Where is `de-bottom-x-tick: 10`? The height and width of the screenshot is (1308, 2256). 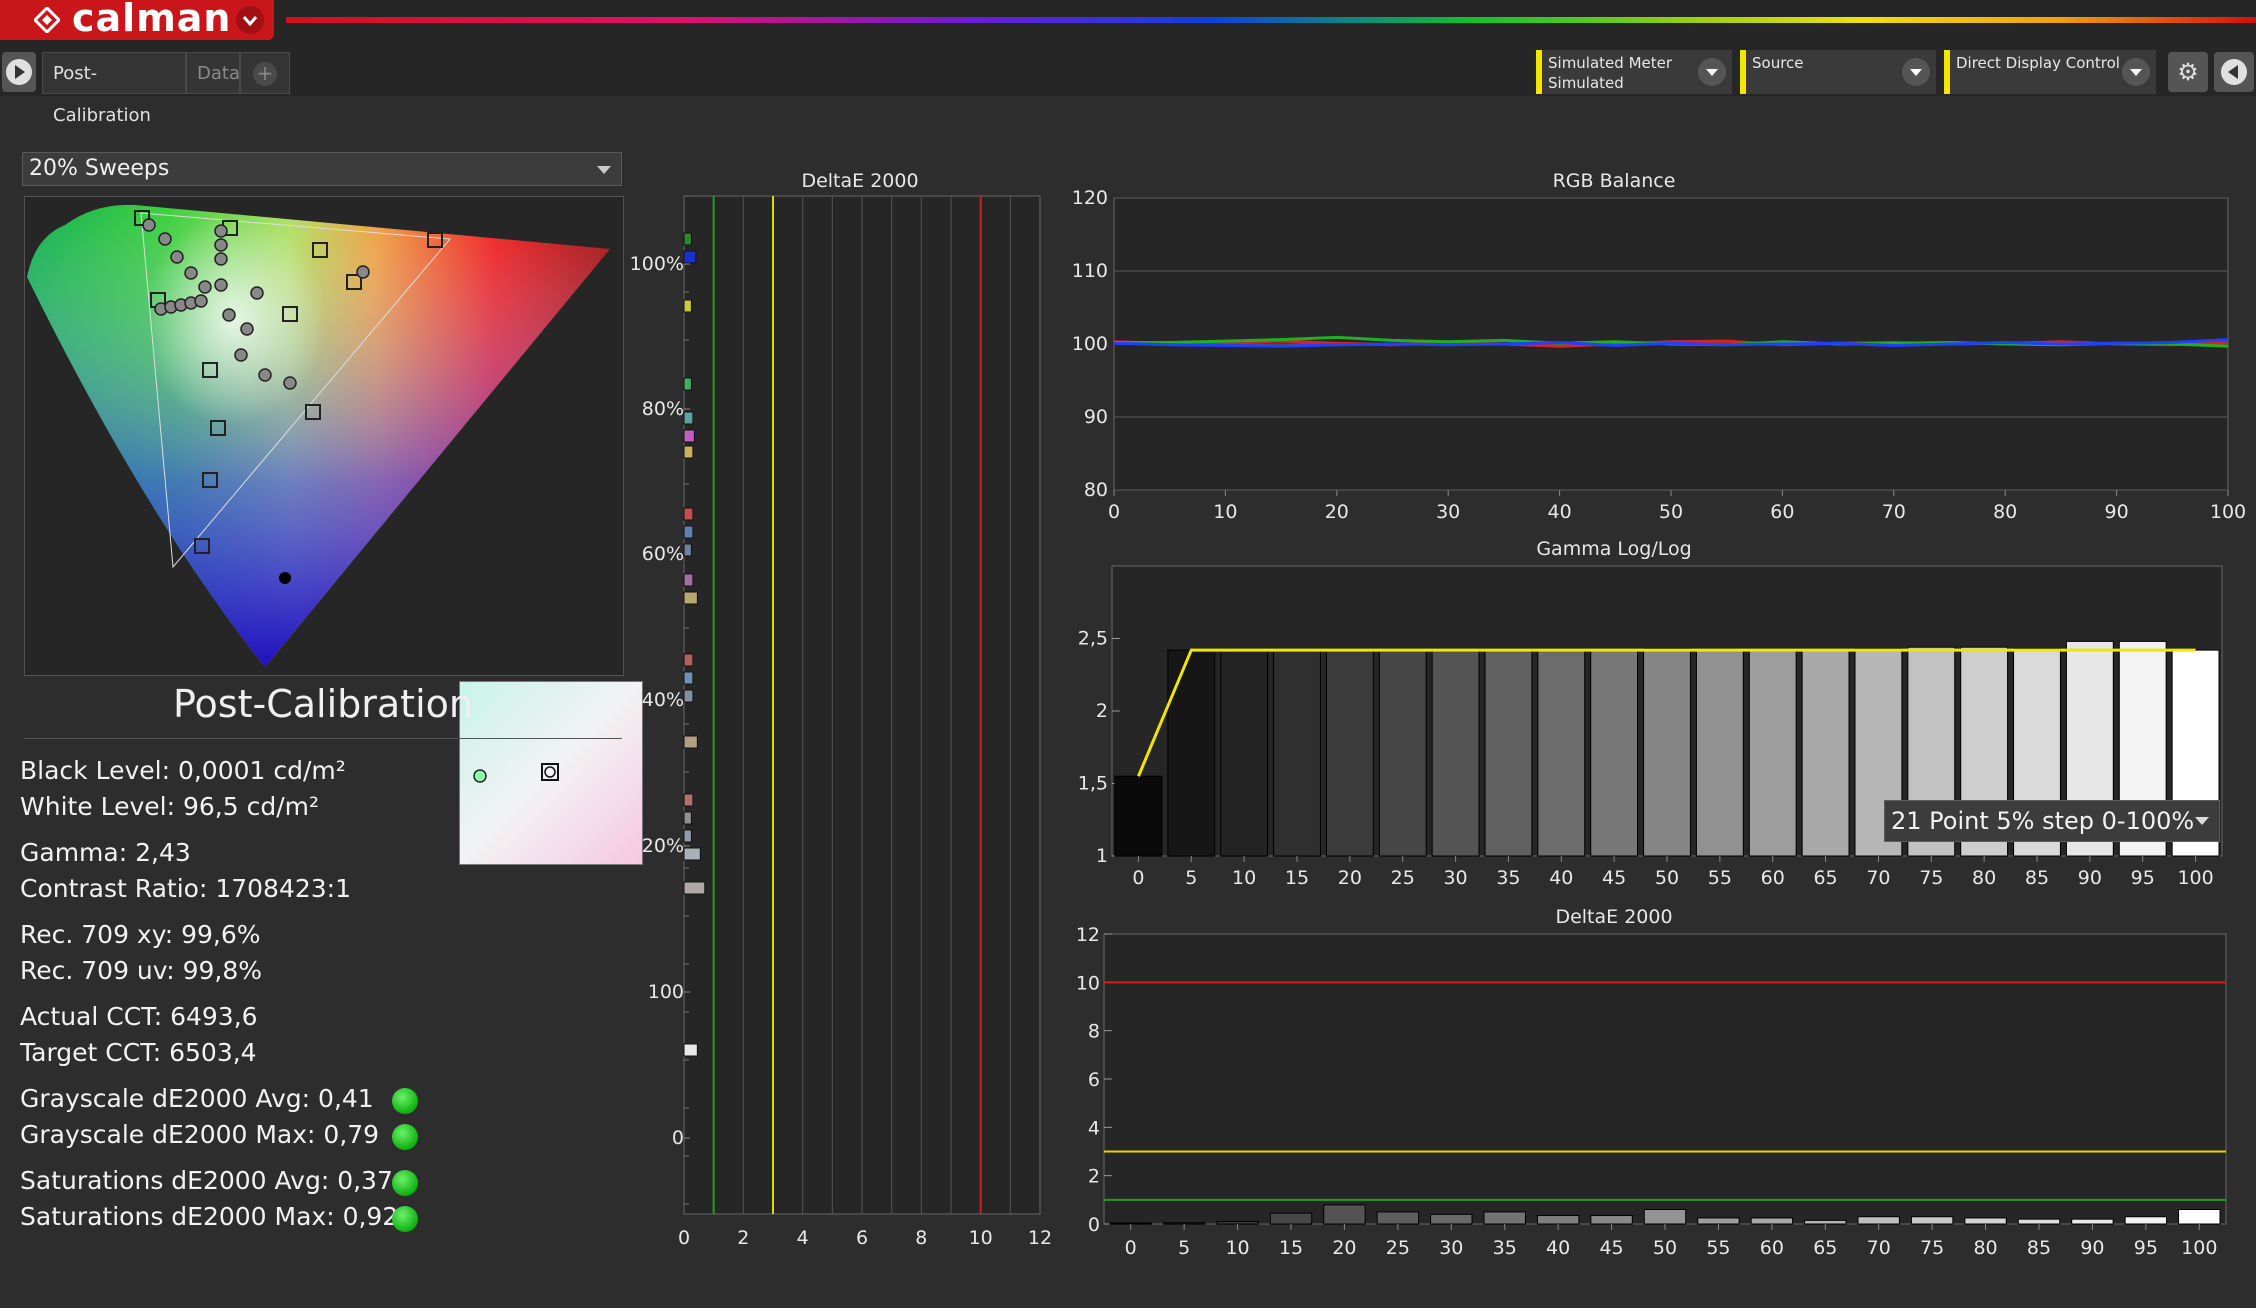 de-bottom-x-tick: 10 is located at coordinates (1237, 1248).